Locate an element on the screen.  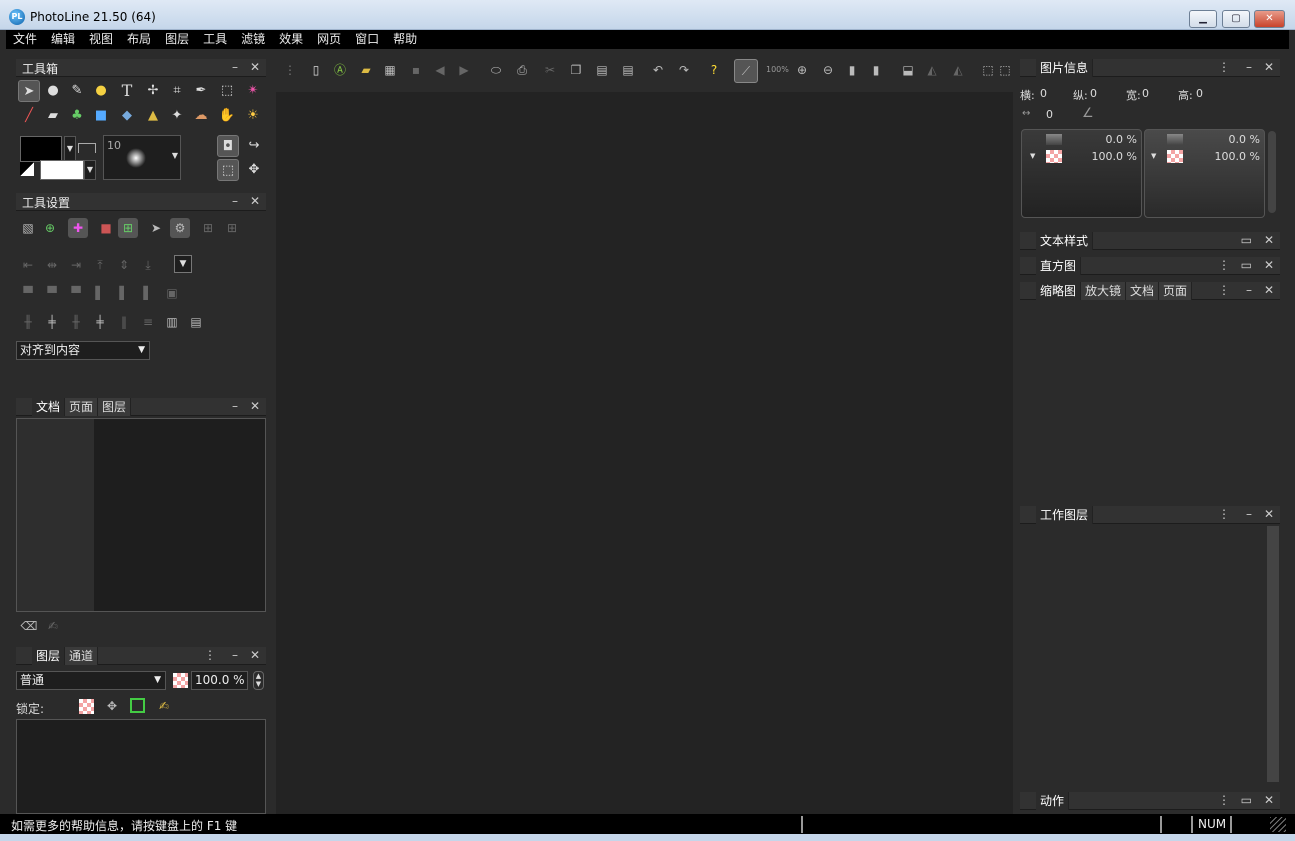
menu-filter: 滤镜 is located at coordinates (253, 39).